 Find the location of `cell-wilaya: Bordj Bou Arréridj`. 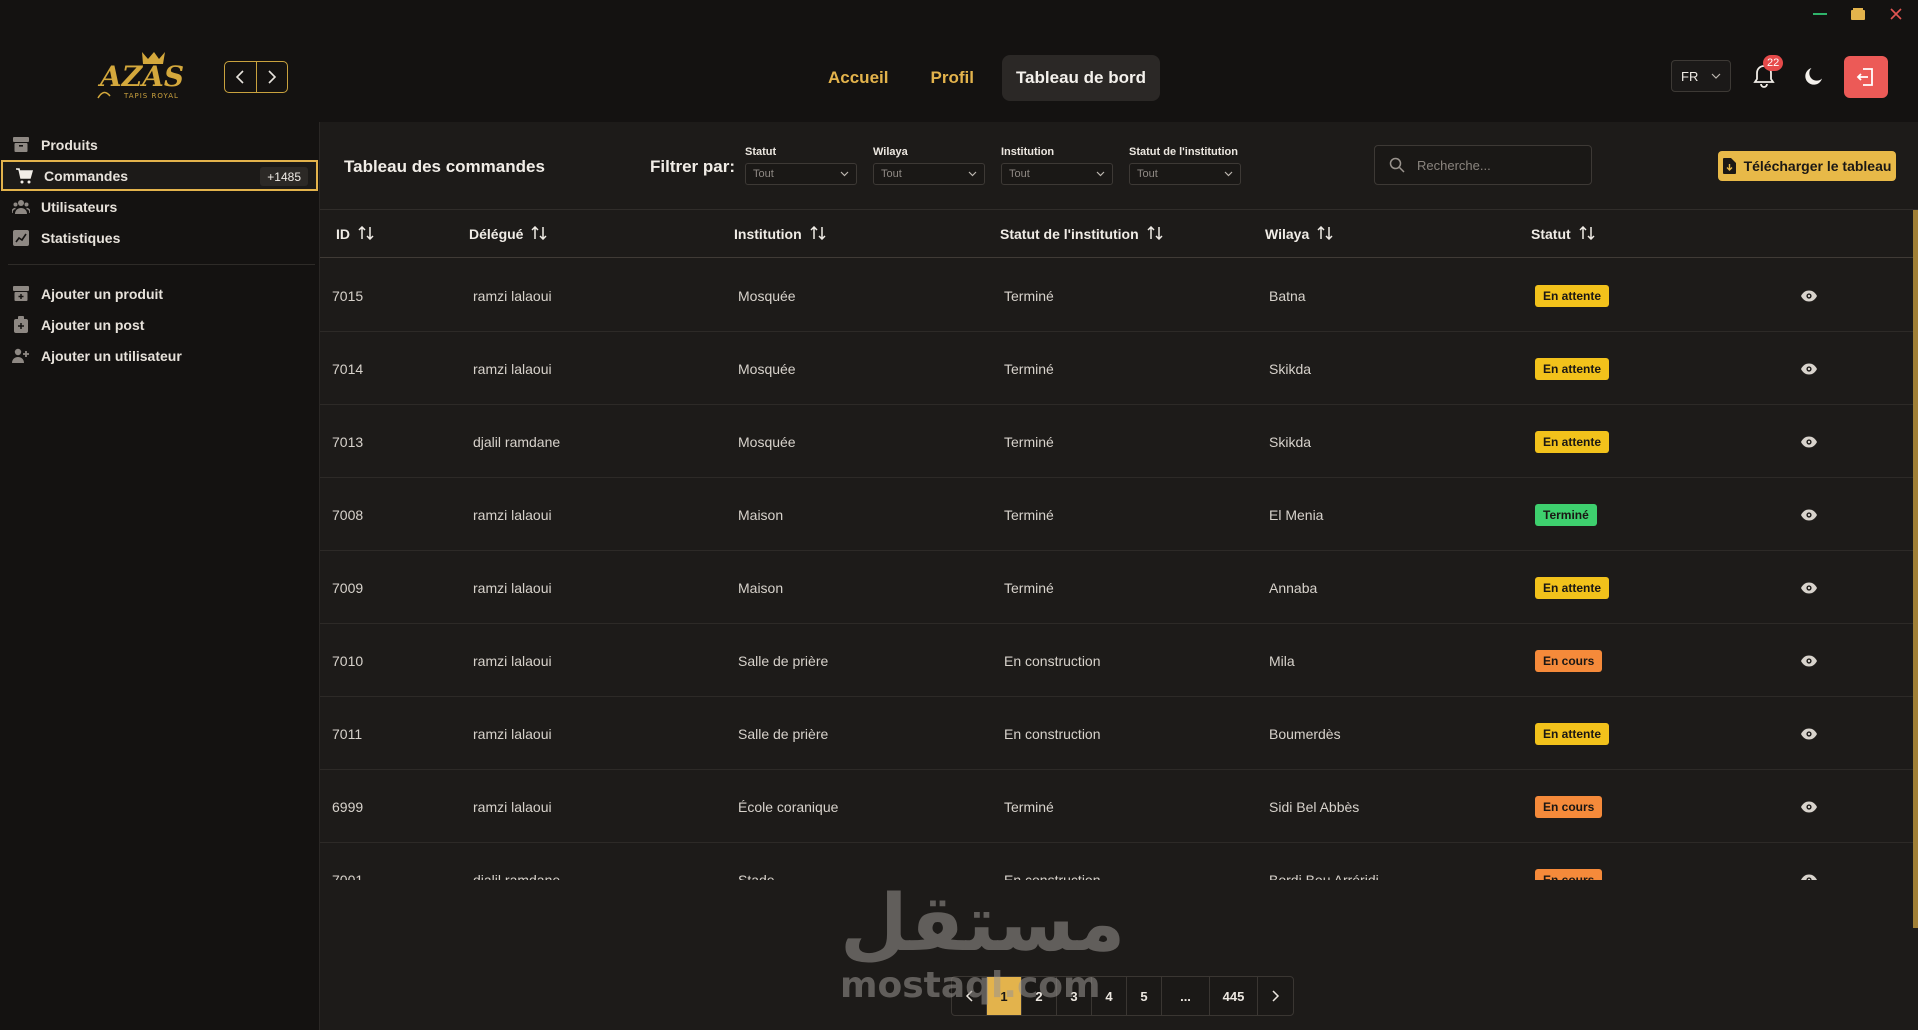

cell-wilaya: Bordj Bou Arréridj is located at coordinates (1324, 876).